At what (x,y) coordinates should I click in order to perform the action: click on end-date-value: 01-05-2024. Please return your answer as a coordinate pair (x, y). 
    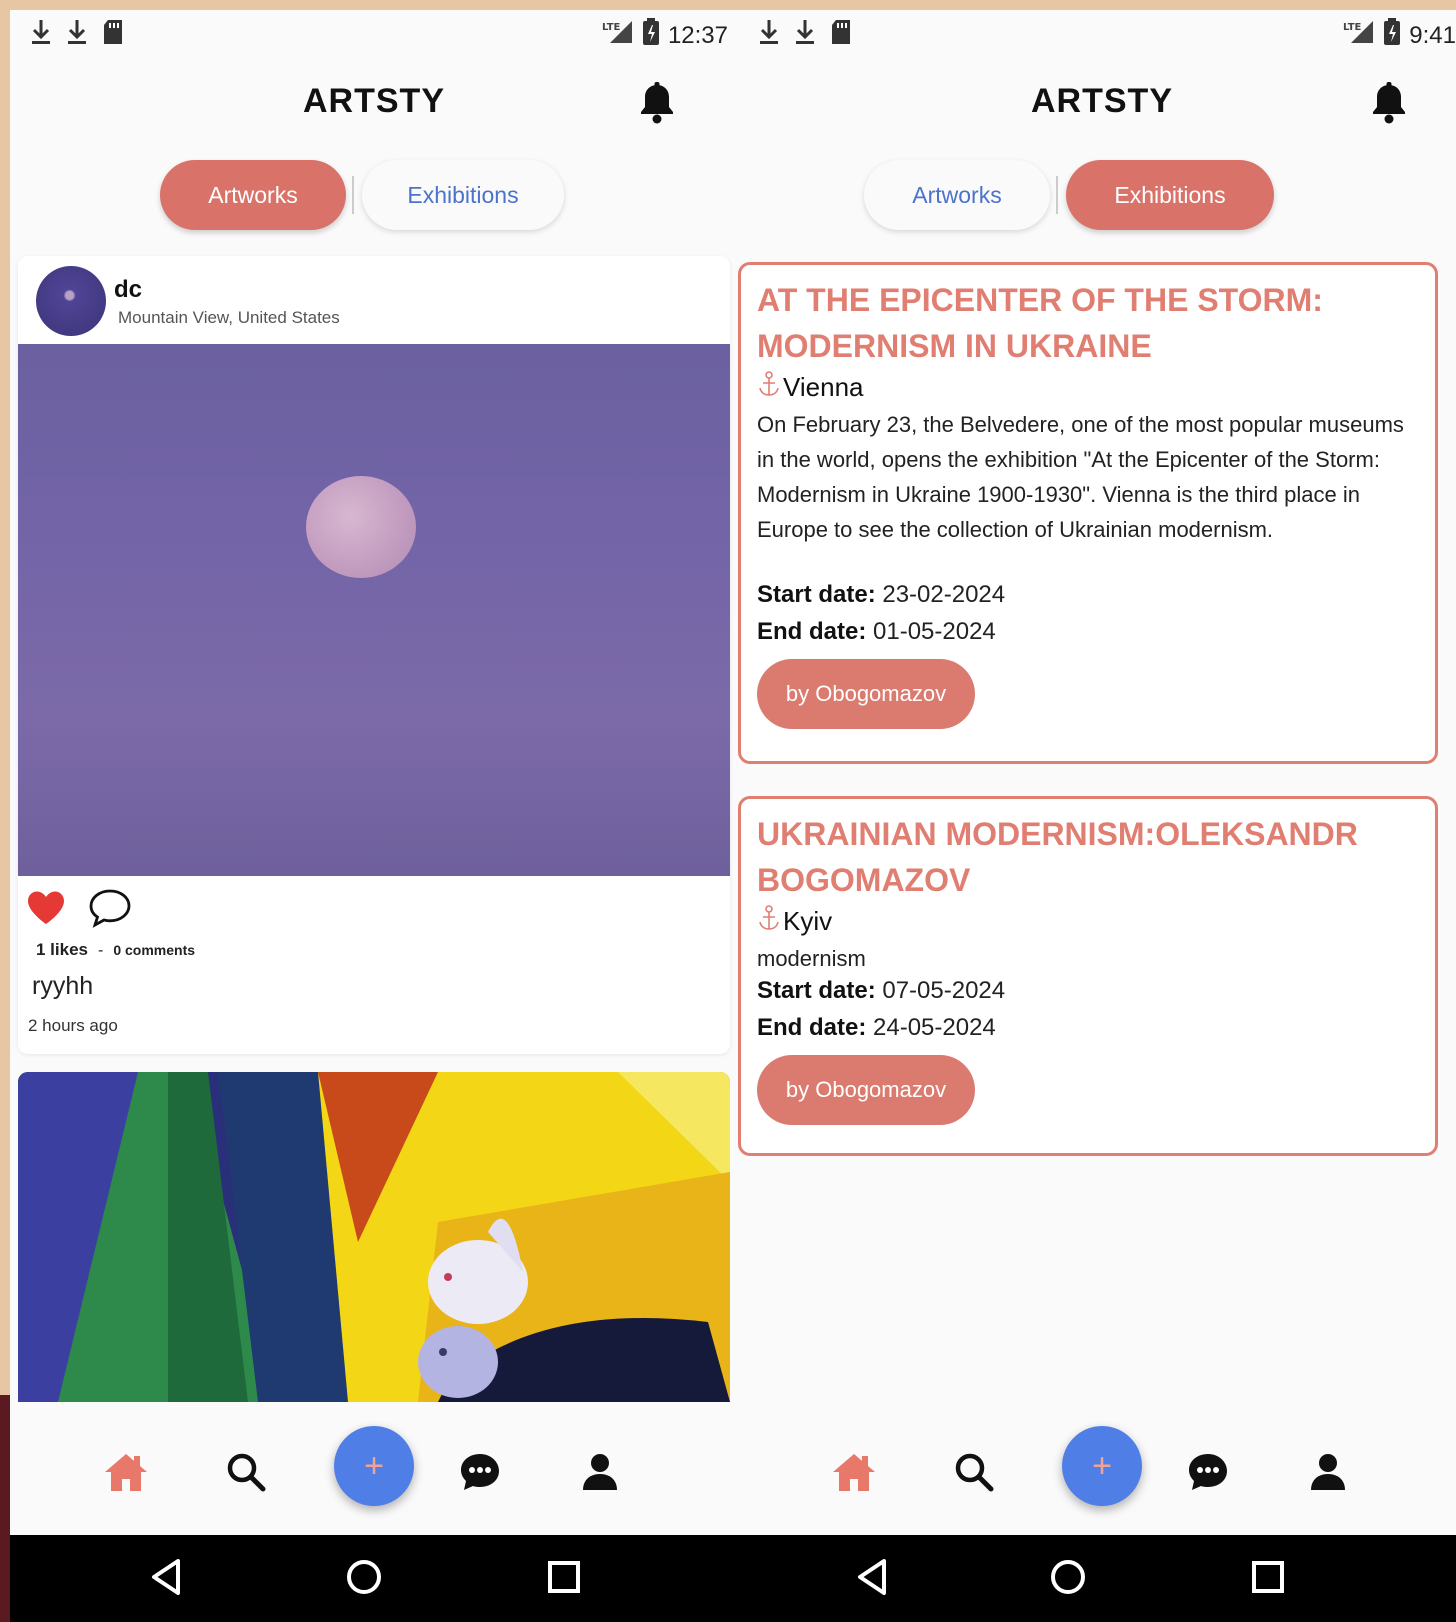
    Looking at the image, I should click on (934, 631).